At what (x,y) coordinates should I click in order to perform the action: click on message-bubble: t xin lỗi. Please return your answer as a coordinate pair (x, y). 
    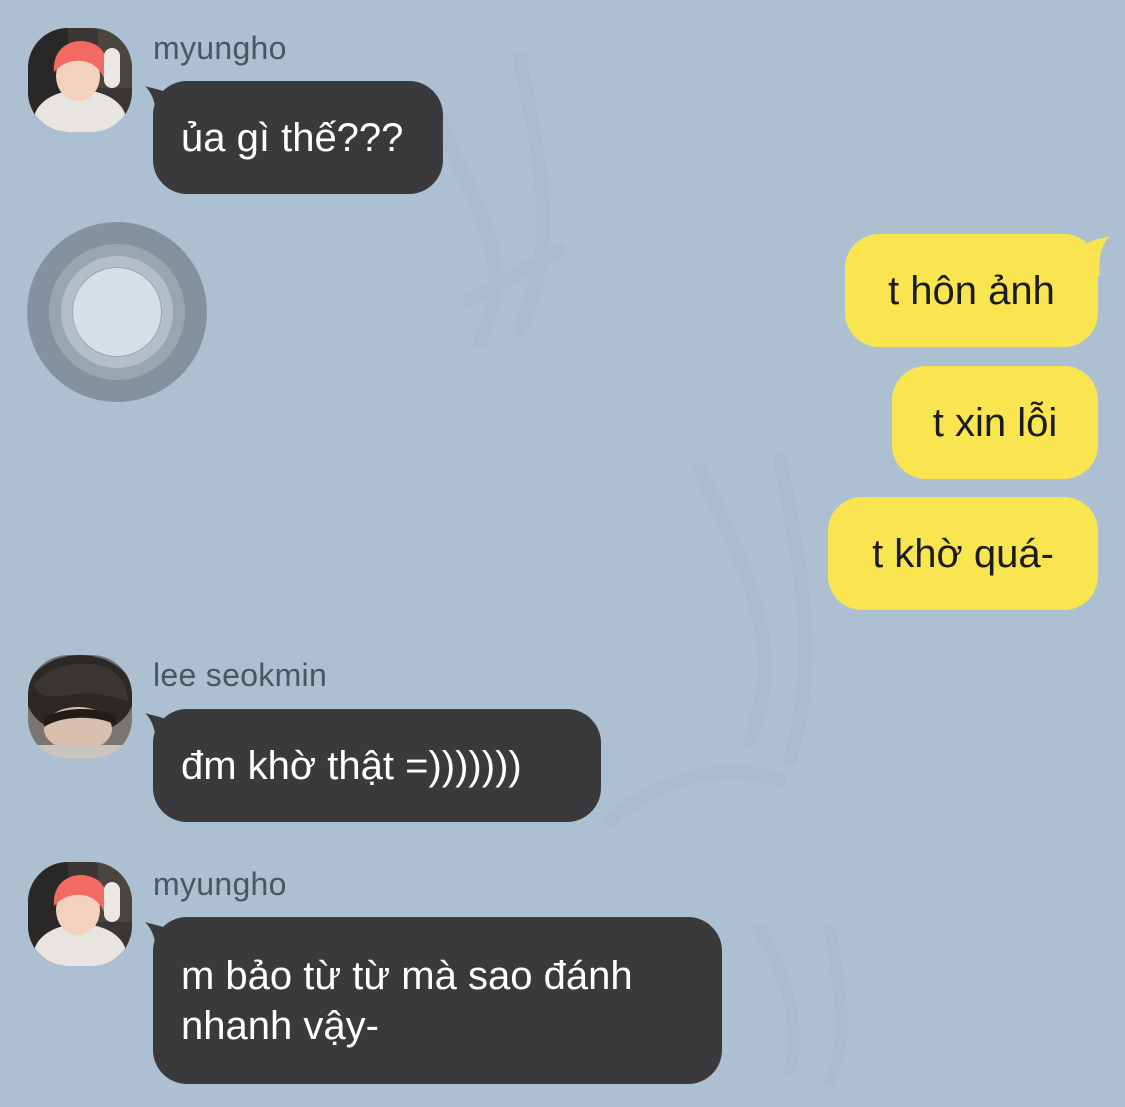
    Looking at the image, I should click on (995, 422).